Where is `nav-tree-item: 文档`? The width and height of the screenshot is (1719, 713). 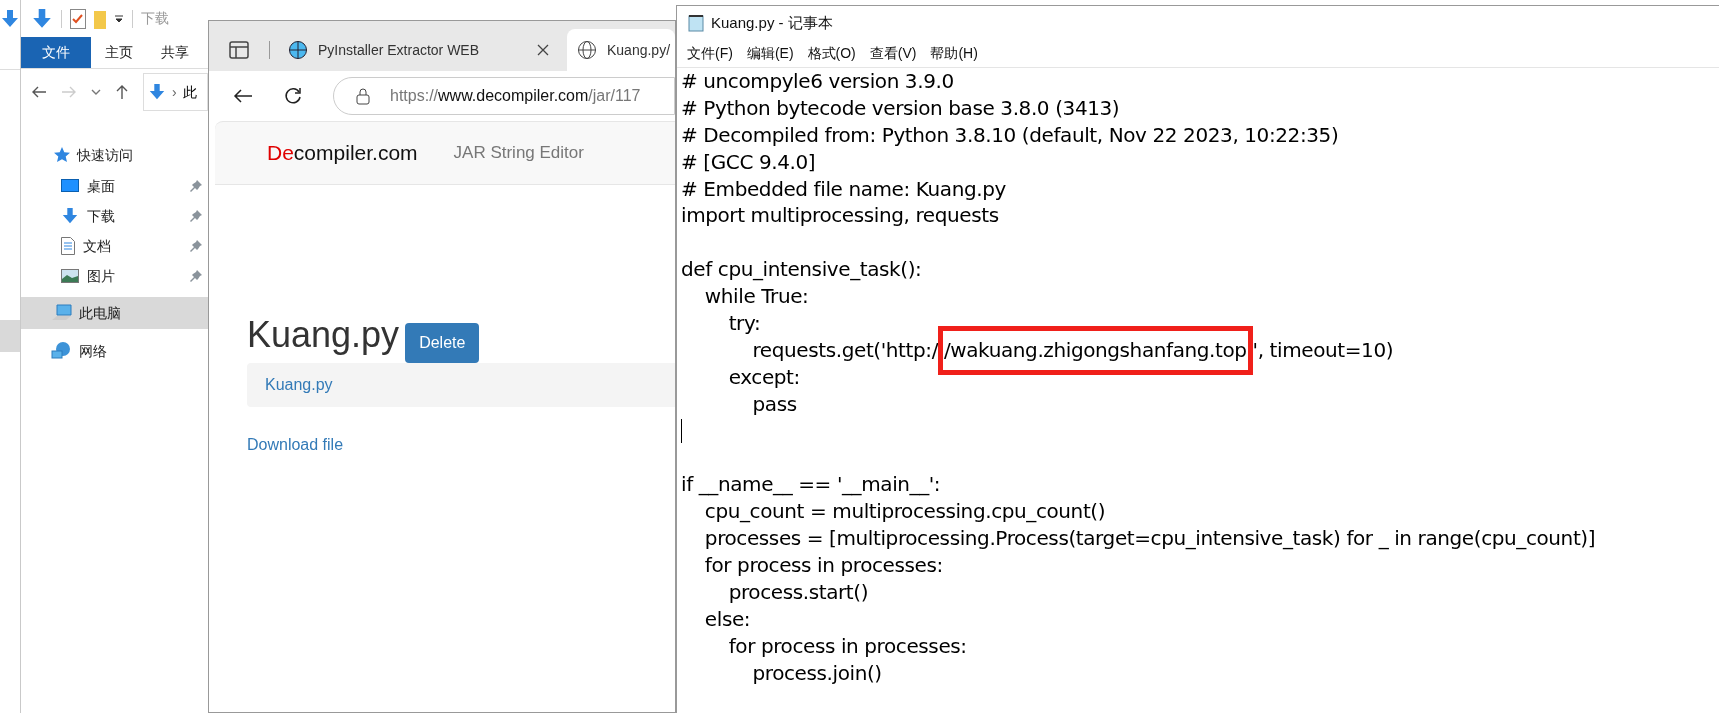
nav-tree-item: 文档 is located at coordinates (114, 246).